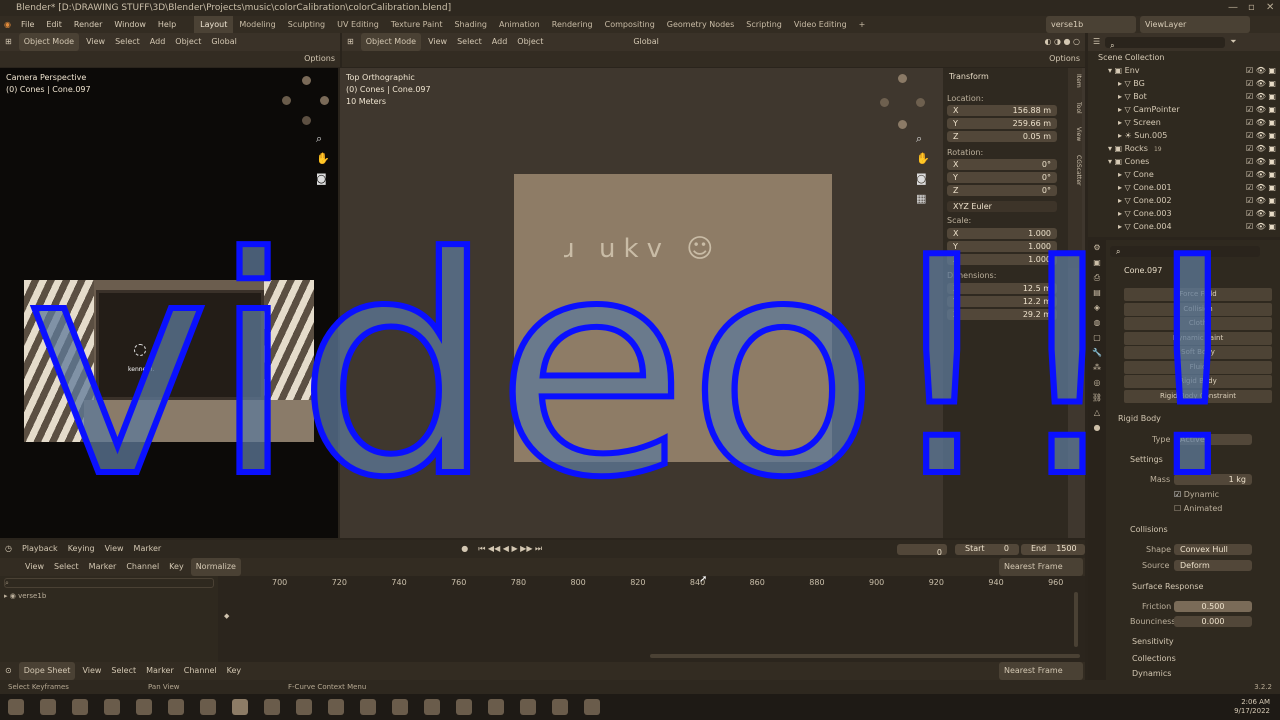 This screenshot has width=1280, height=720. What do you see at coordinates (167, 24) in the screenshot?
I see `menu-help: Help` at bounding box center [167, 24].